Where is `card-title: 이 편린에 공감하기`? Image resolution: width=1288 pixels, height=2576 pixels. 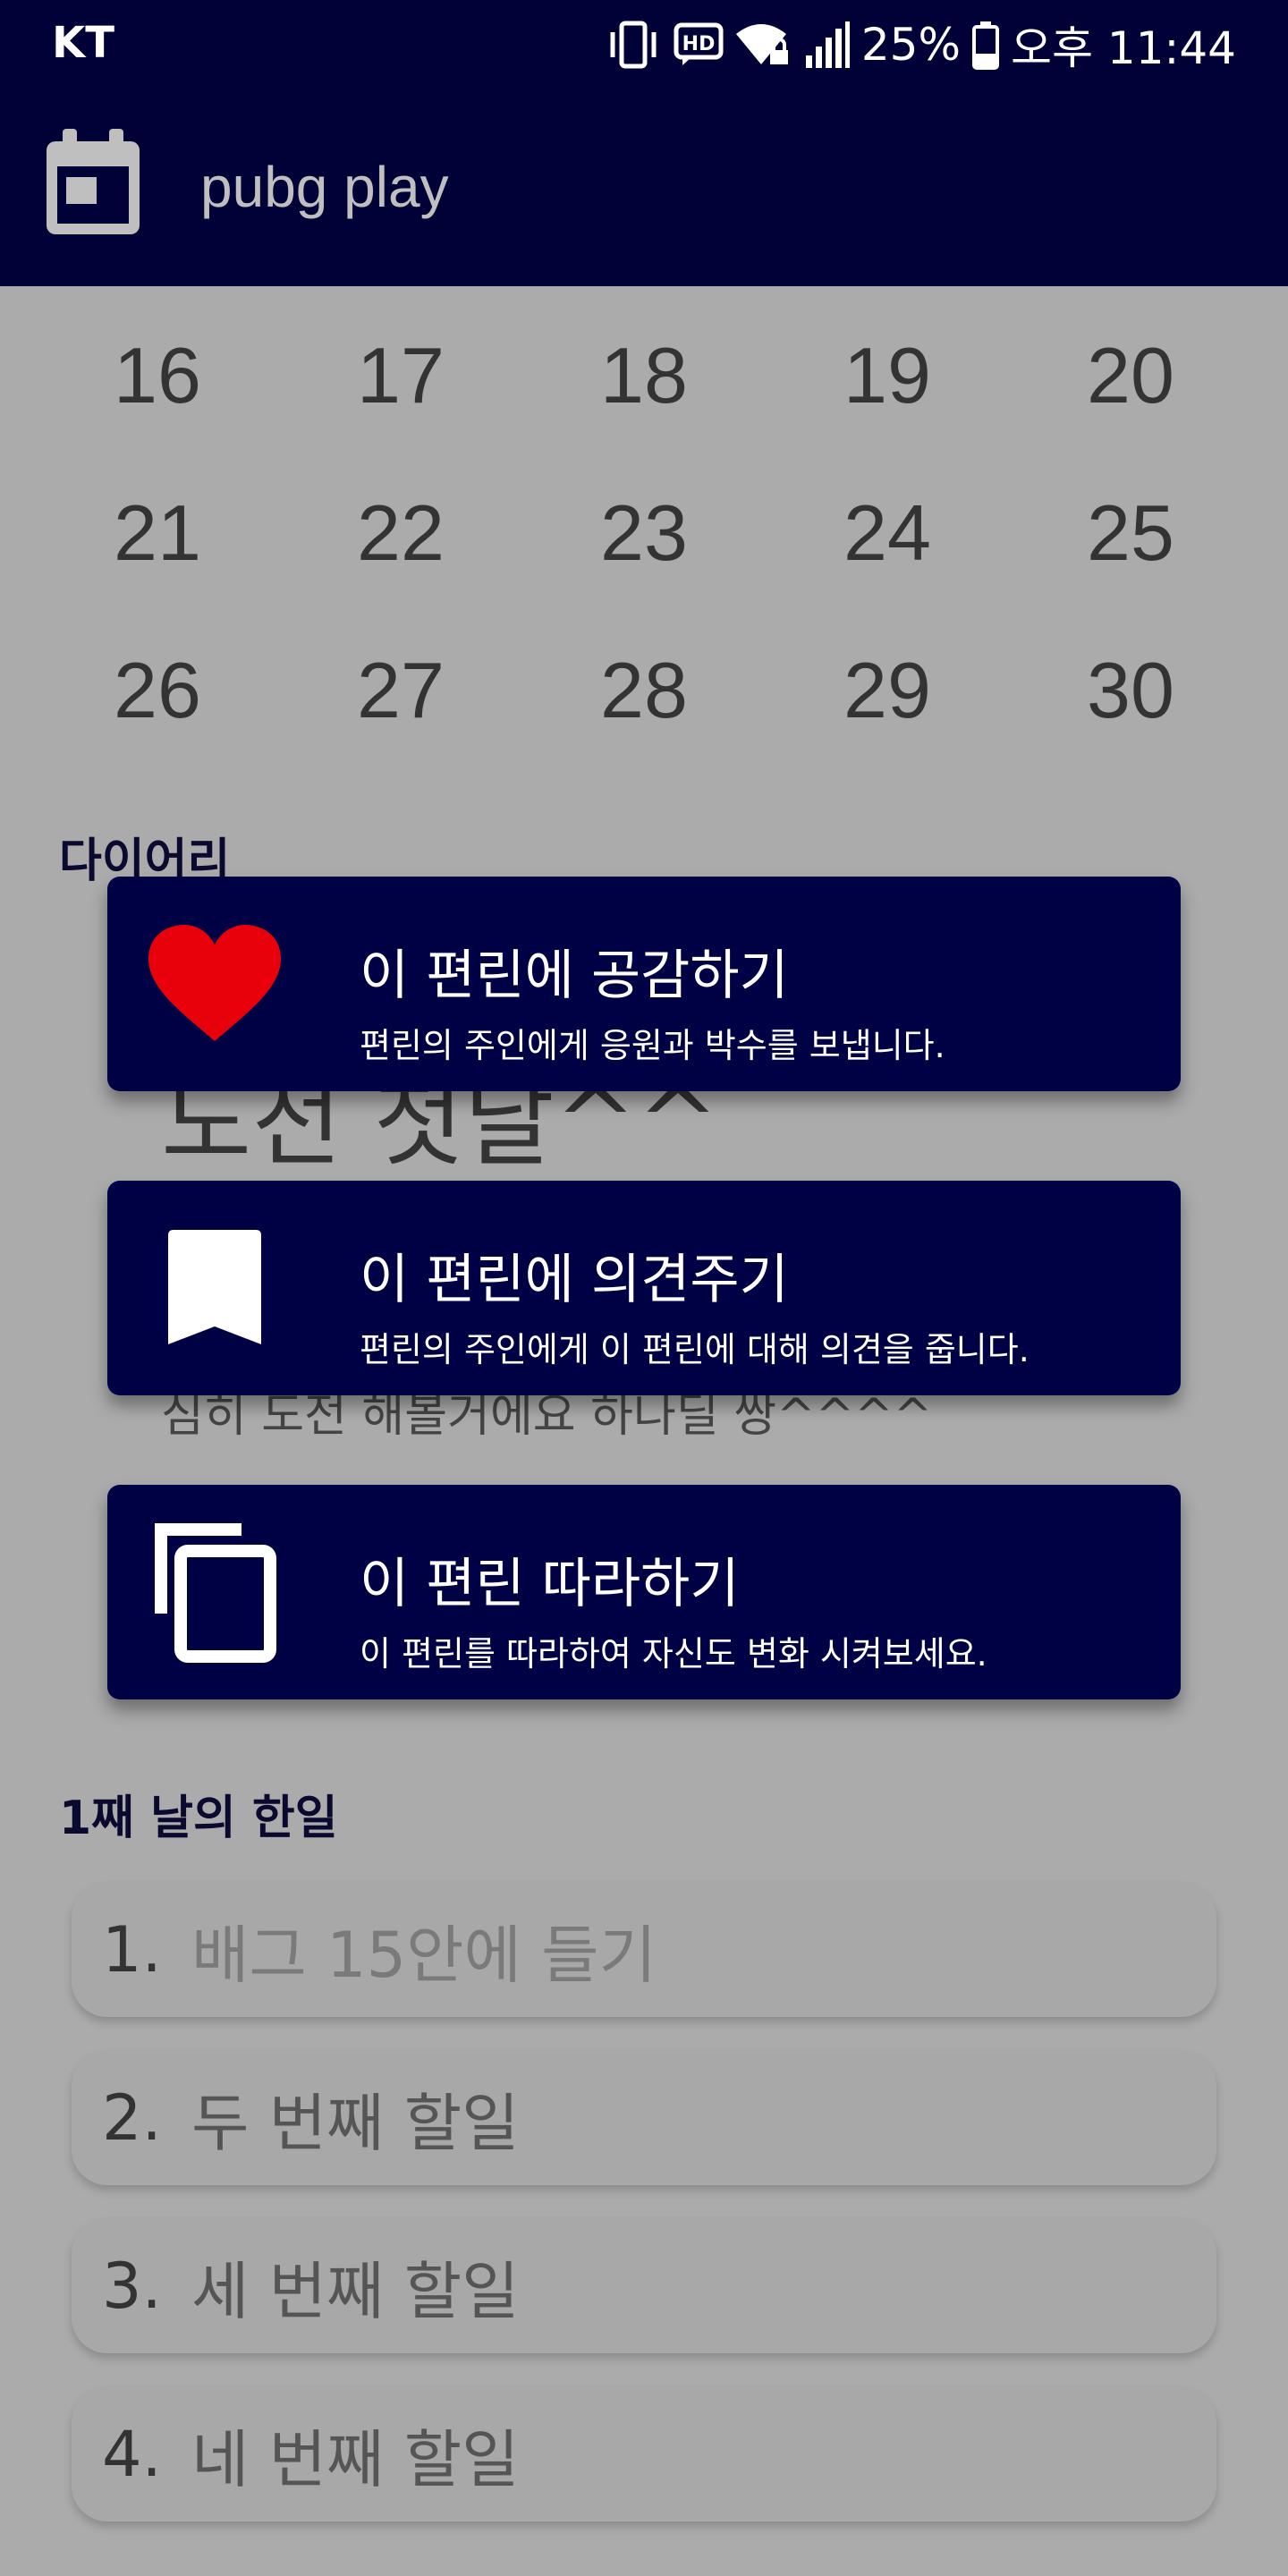
card-title: 이 편린에 공감하기 is located at coordinates (574, 976).